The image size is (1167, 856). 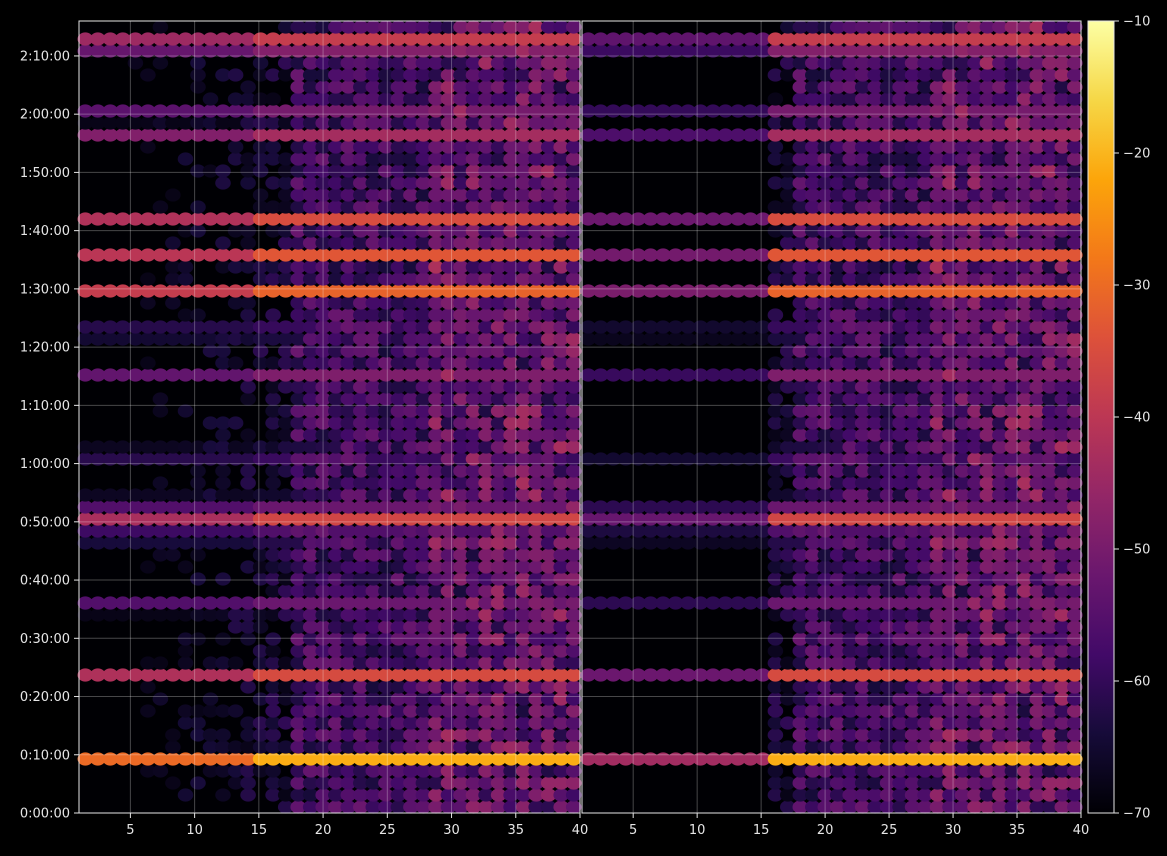 I want to click on y-tick-label: 2:00:00, so click(x=45, y=115).